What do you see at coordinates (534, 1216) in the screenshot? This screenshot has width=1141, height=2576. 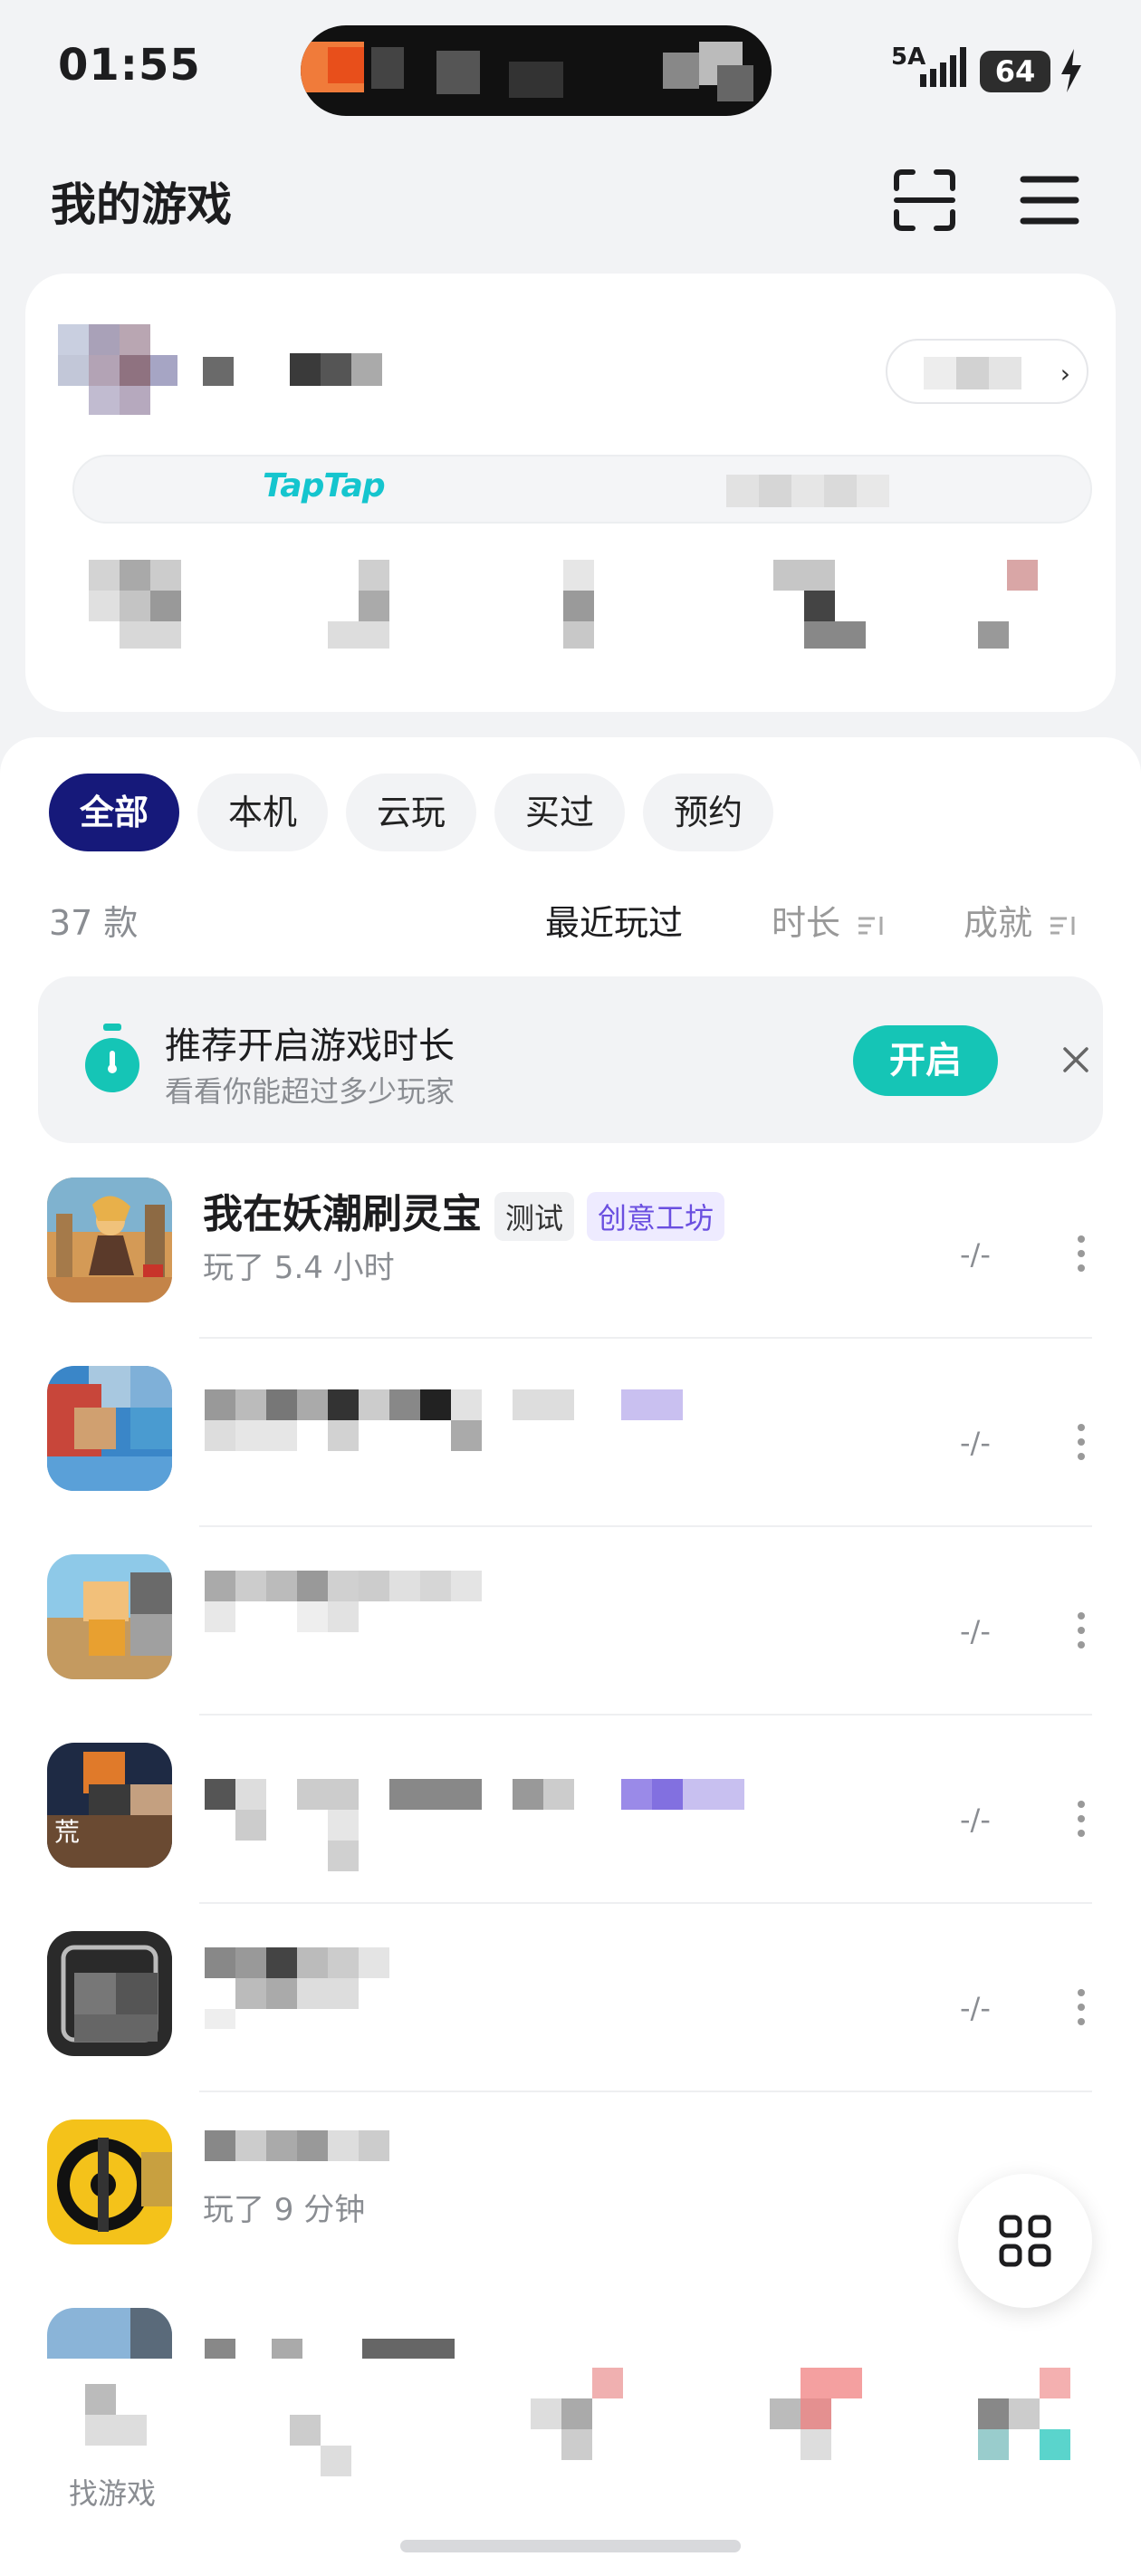 I see `tag-test: 测试` at bounding box center [534, 1216].